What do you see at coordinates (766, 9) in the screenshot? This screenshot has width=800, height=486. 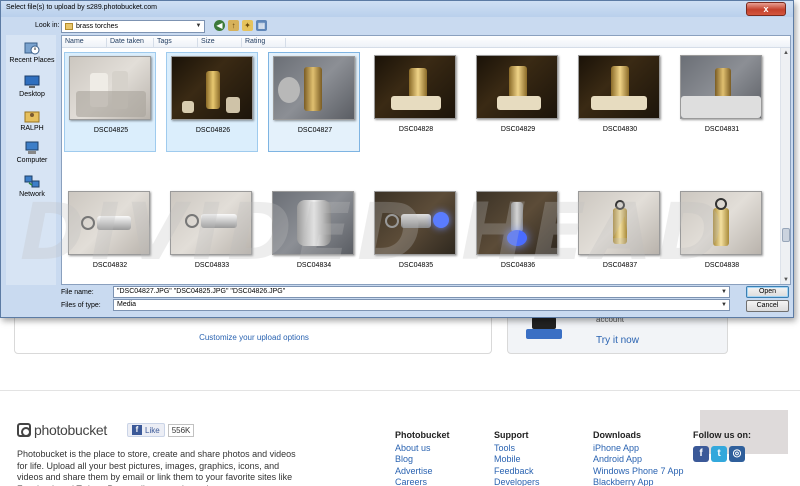 I see `close-button: x` at bounding box center [766, 9].